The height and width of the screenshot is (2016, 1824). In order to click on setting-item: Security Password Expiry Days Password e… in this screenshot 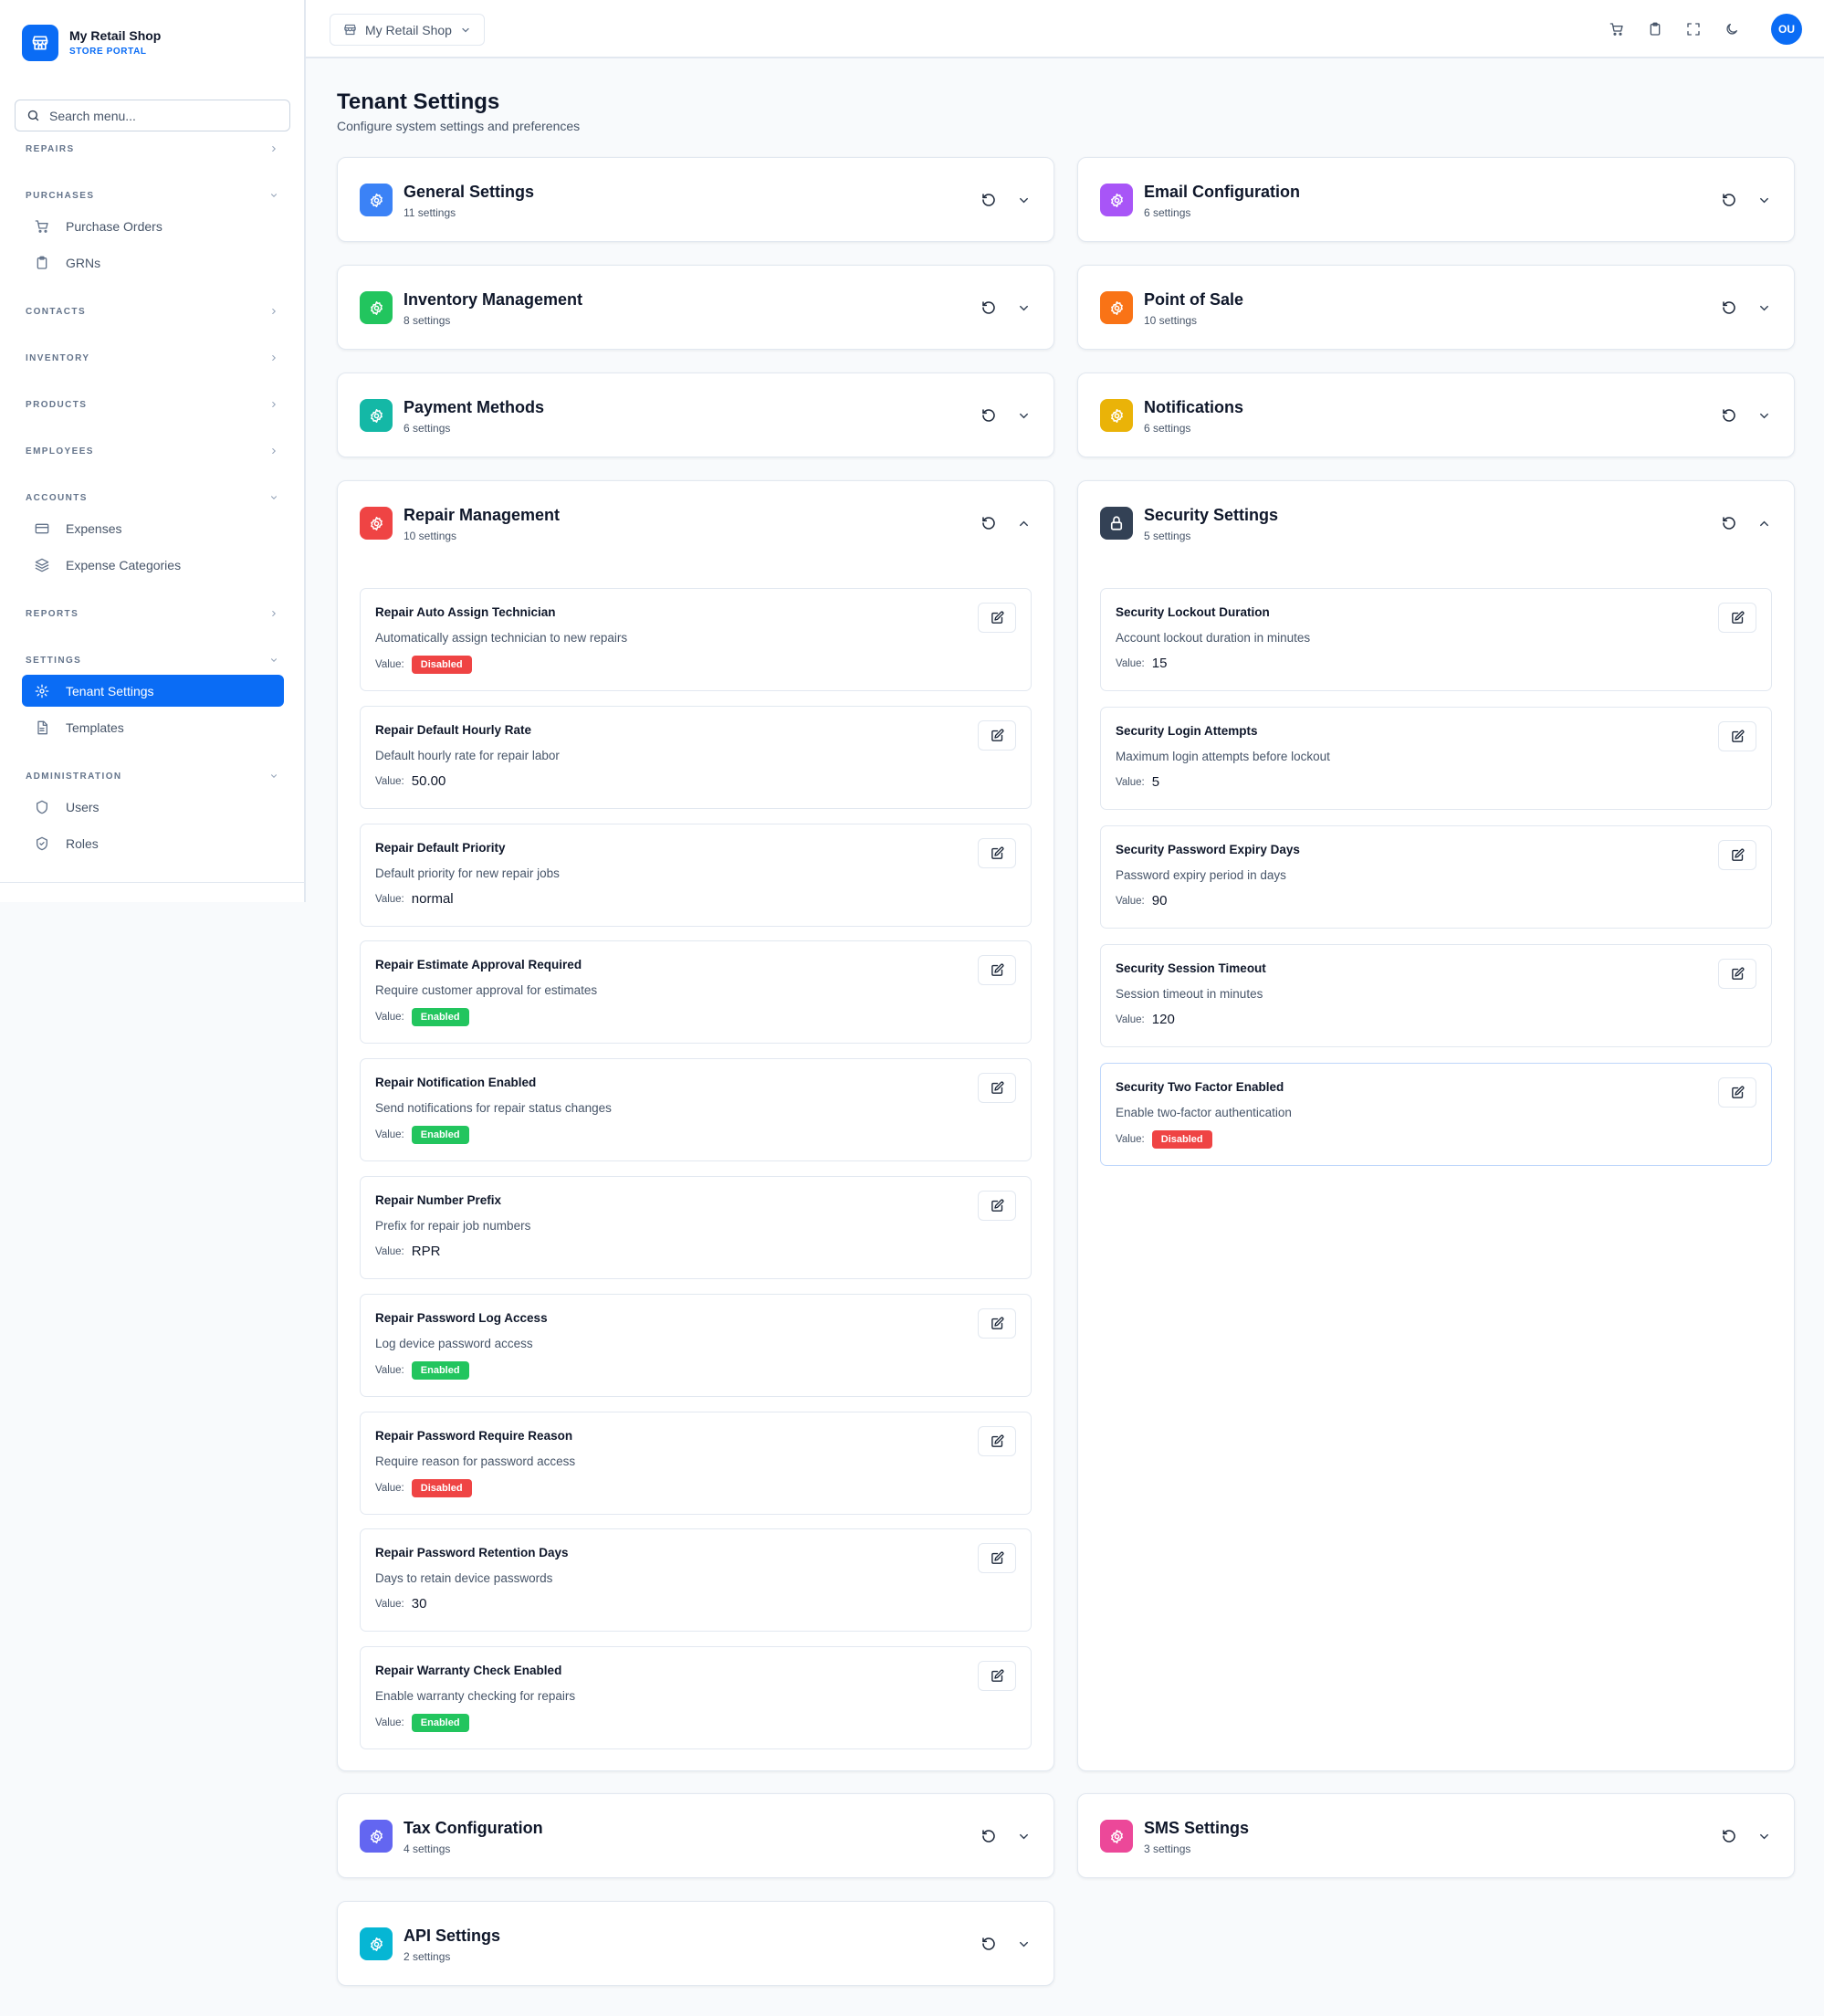, I will do `click(1436, 877)`.